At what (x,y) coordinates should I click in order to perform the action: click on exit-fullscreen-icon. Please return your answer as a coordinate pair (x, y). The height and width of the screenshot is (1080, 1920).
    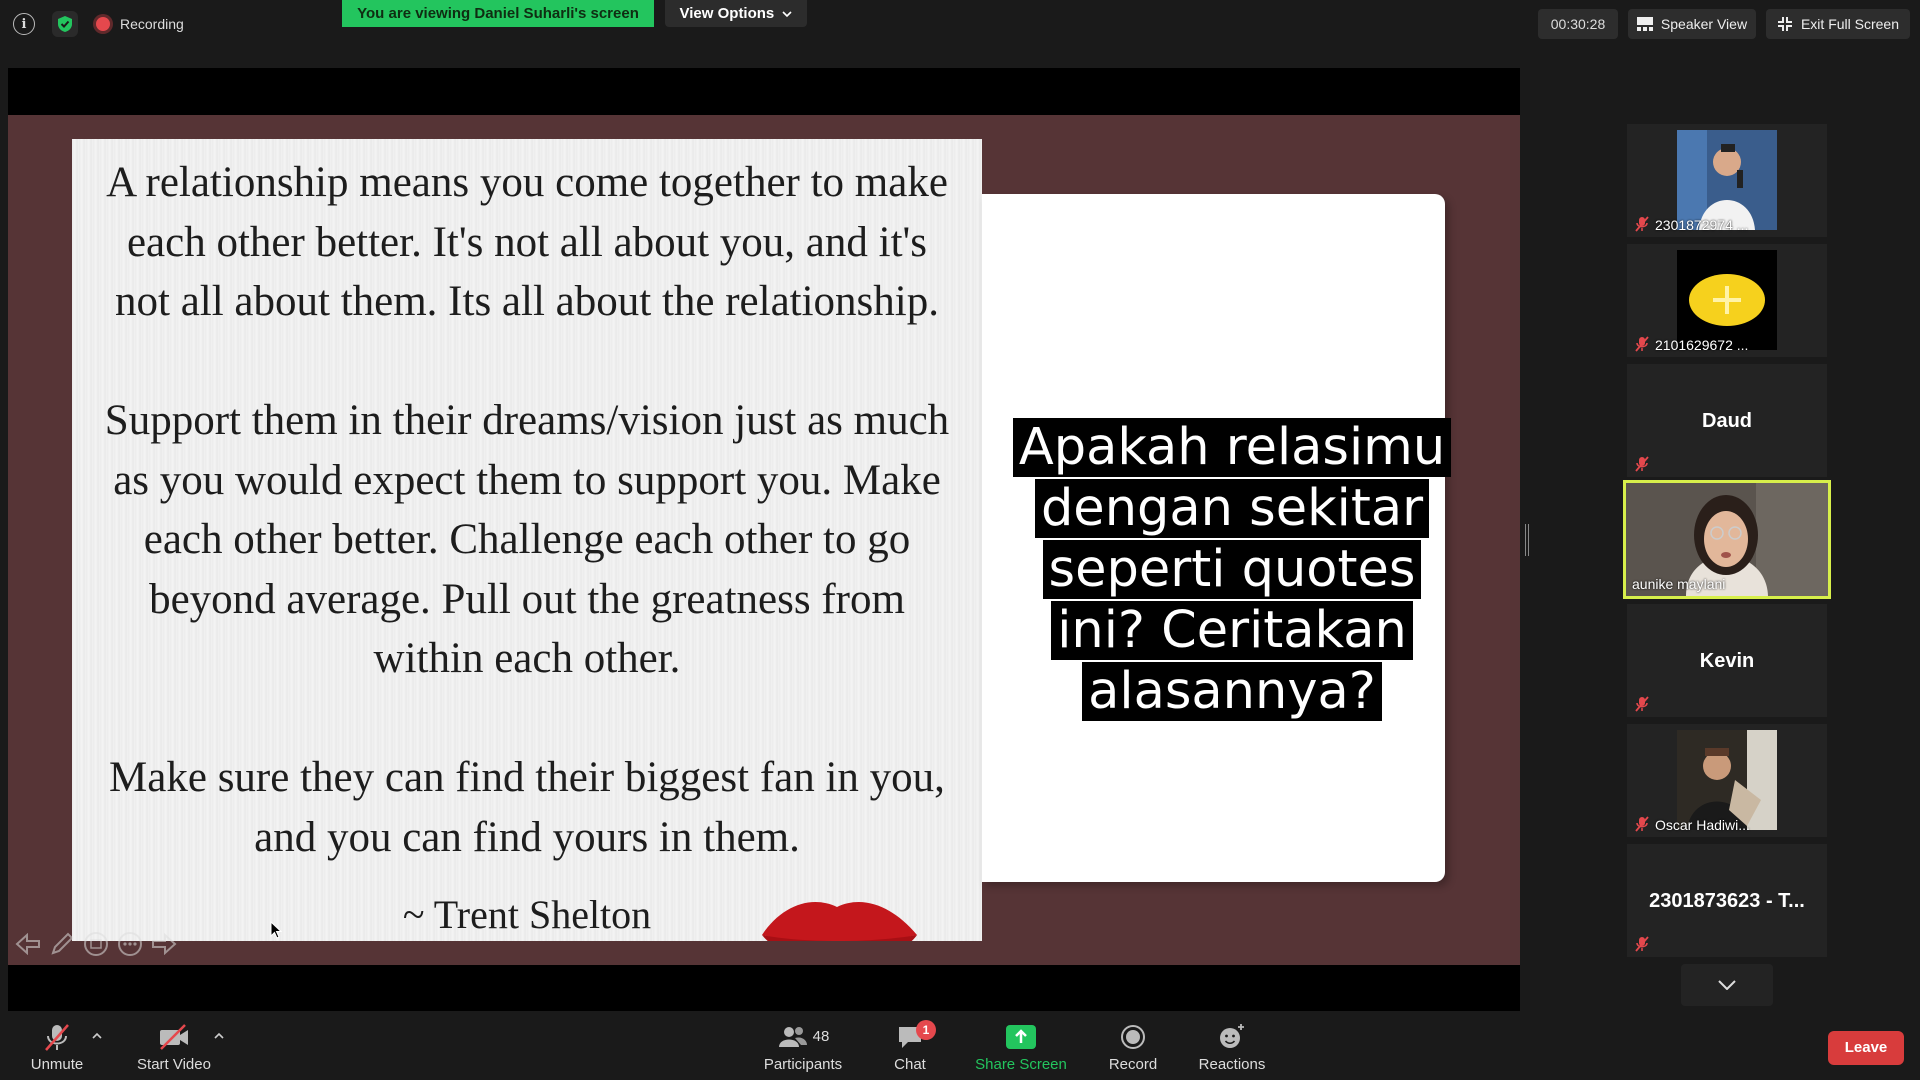
    Looking at the image, I should click on (1784, 24).